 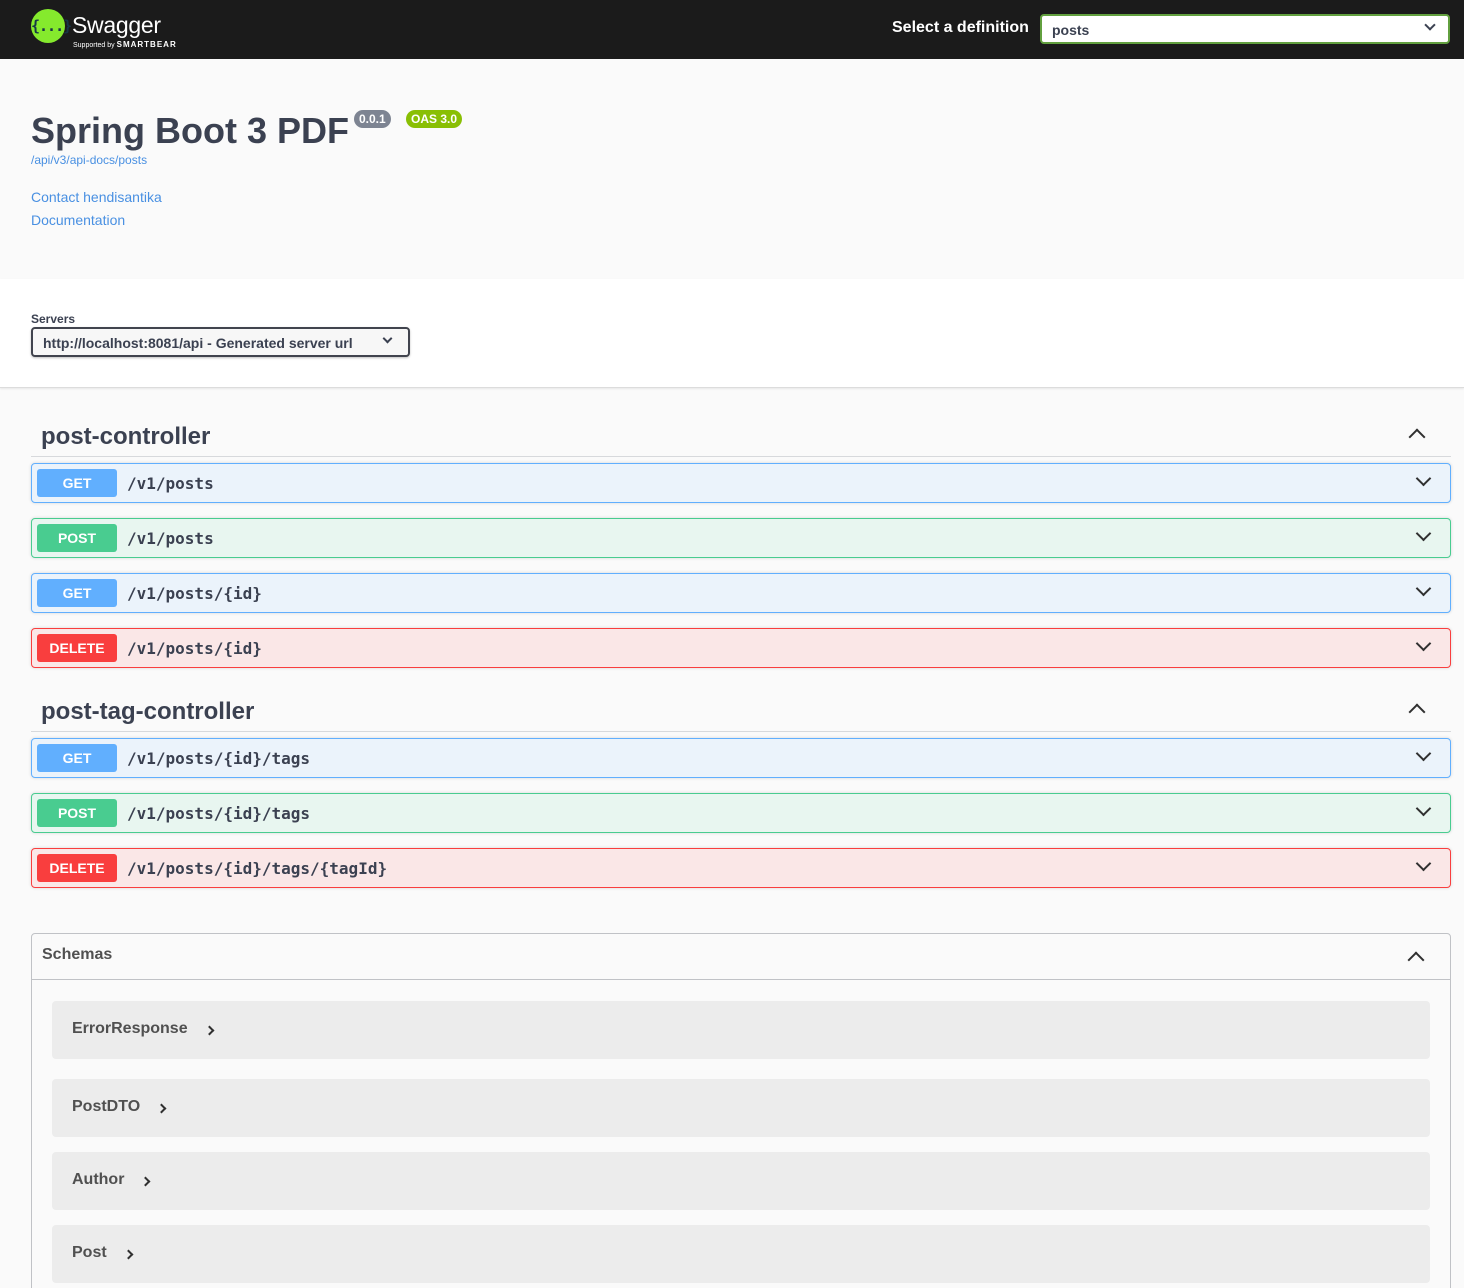 I want to click on tag-header-post-controller: post-controller, so click(x=741, y=434).